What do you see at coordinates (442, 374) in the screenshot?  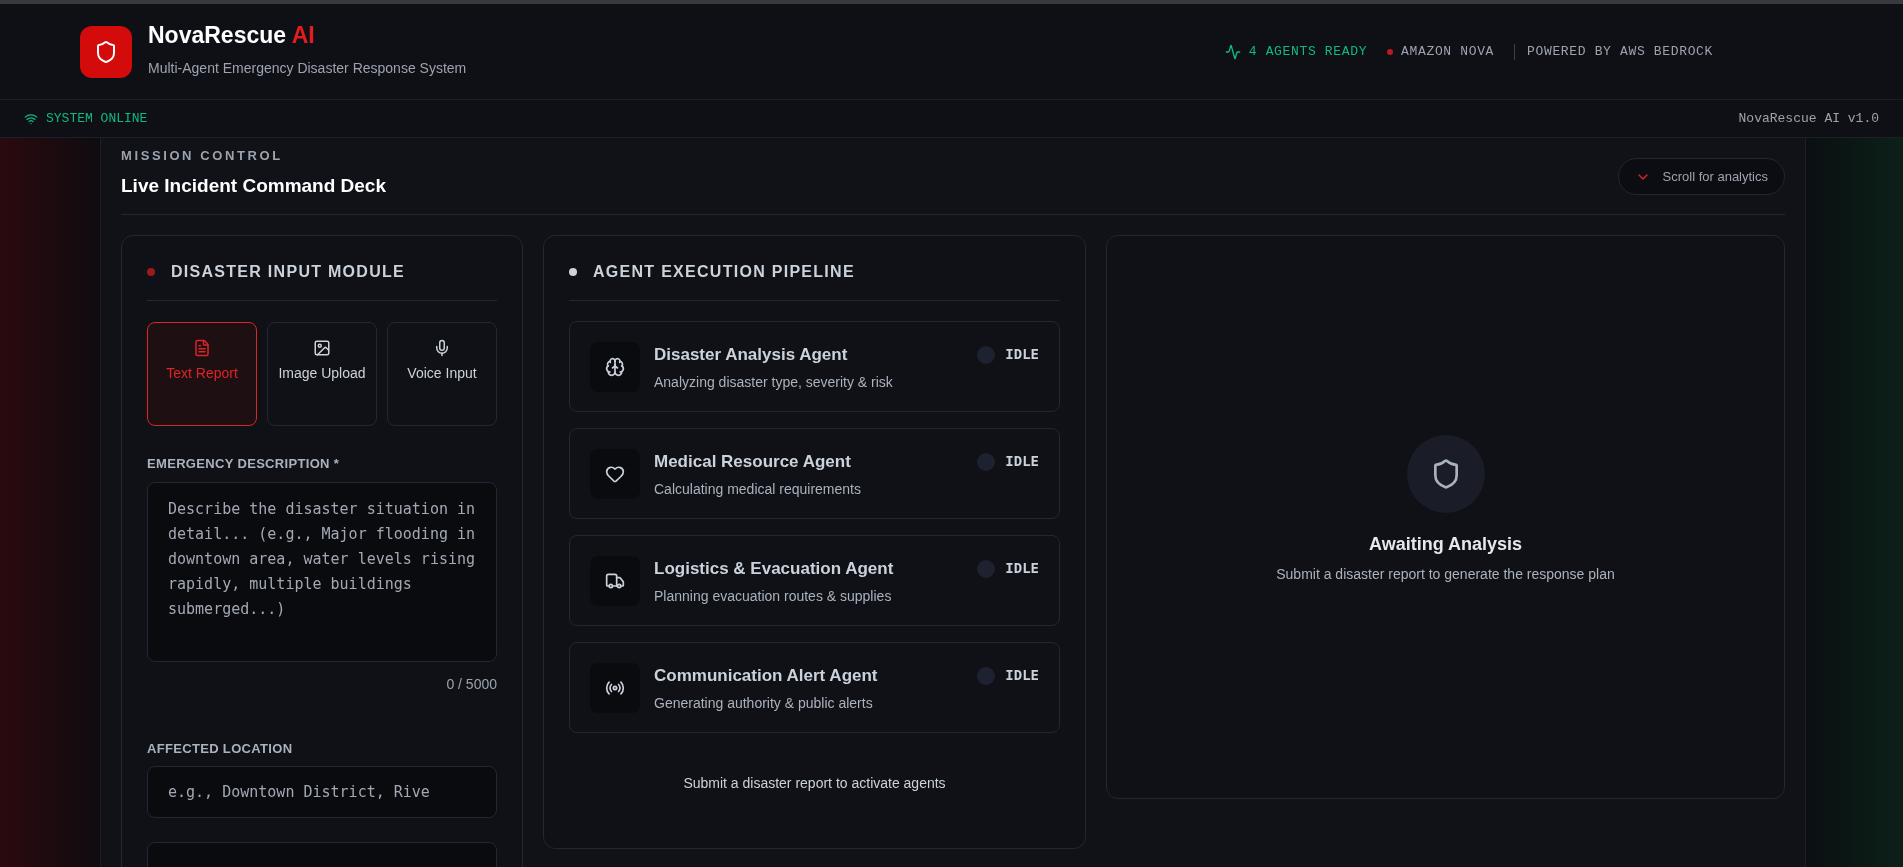 I see `mode-tab: Voice Input` at bounding box center [442, 374].